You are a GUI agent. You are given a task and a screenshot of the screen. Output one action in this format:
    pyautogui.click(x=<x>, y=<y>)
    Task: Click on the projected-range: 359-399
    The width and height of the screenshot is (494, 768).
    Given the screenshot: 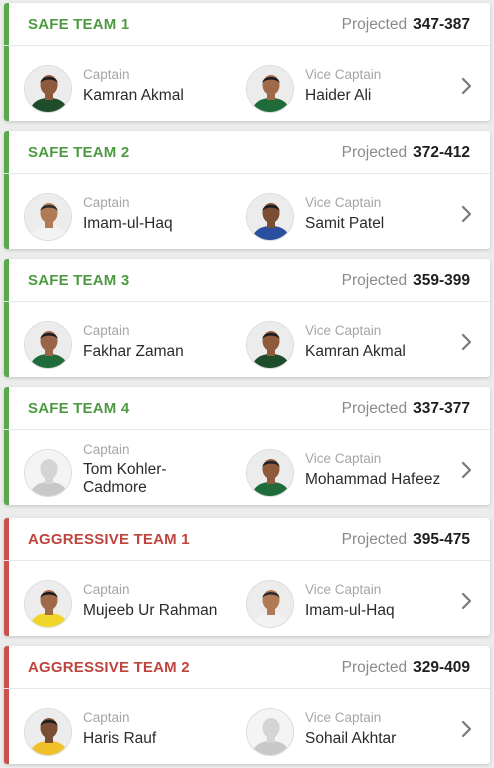 What is the action you would take?
    pyautogui.click(x=441, y=280)
    